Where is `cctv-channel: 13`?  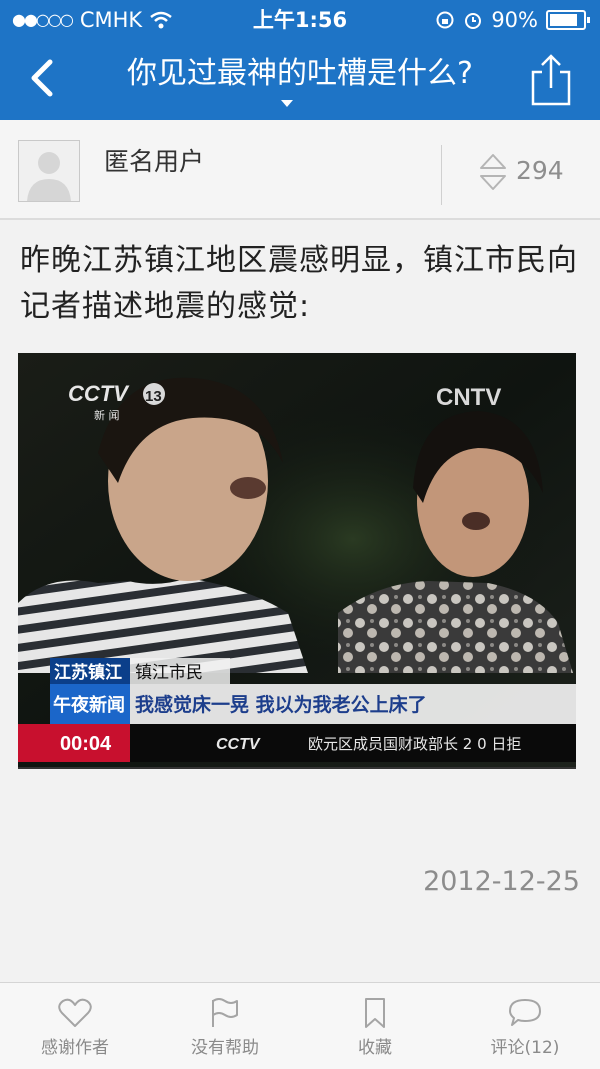
cctv-channel: 13 is located at coordinates (153, 396).